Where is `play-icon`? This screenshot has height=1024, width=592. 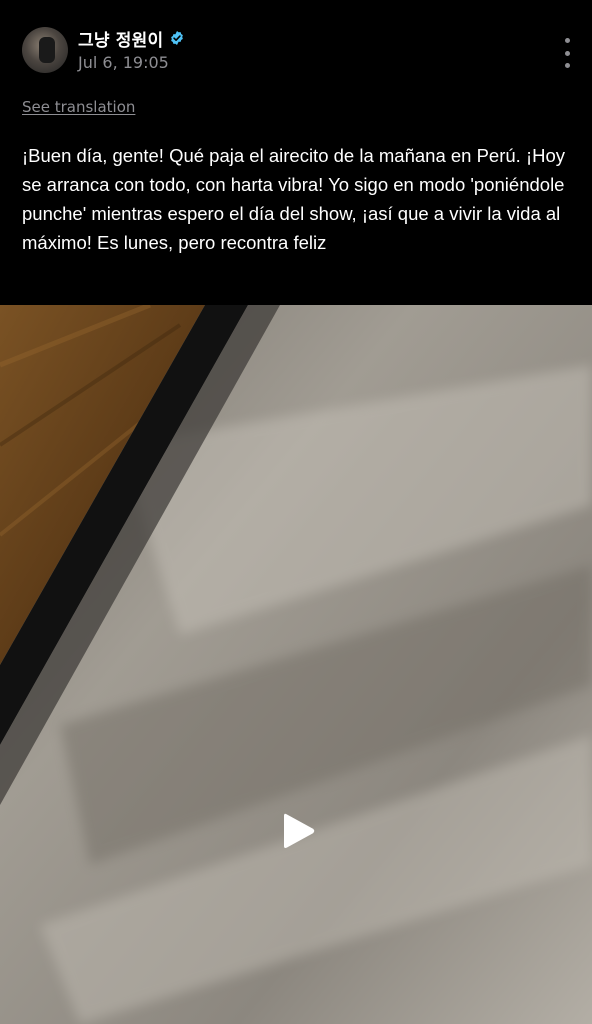
play-icon is located at coordinates (299, 831).